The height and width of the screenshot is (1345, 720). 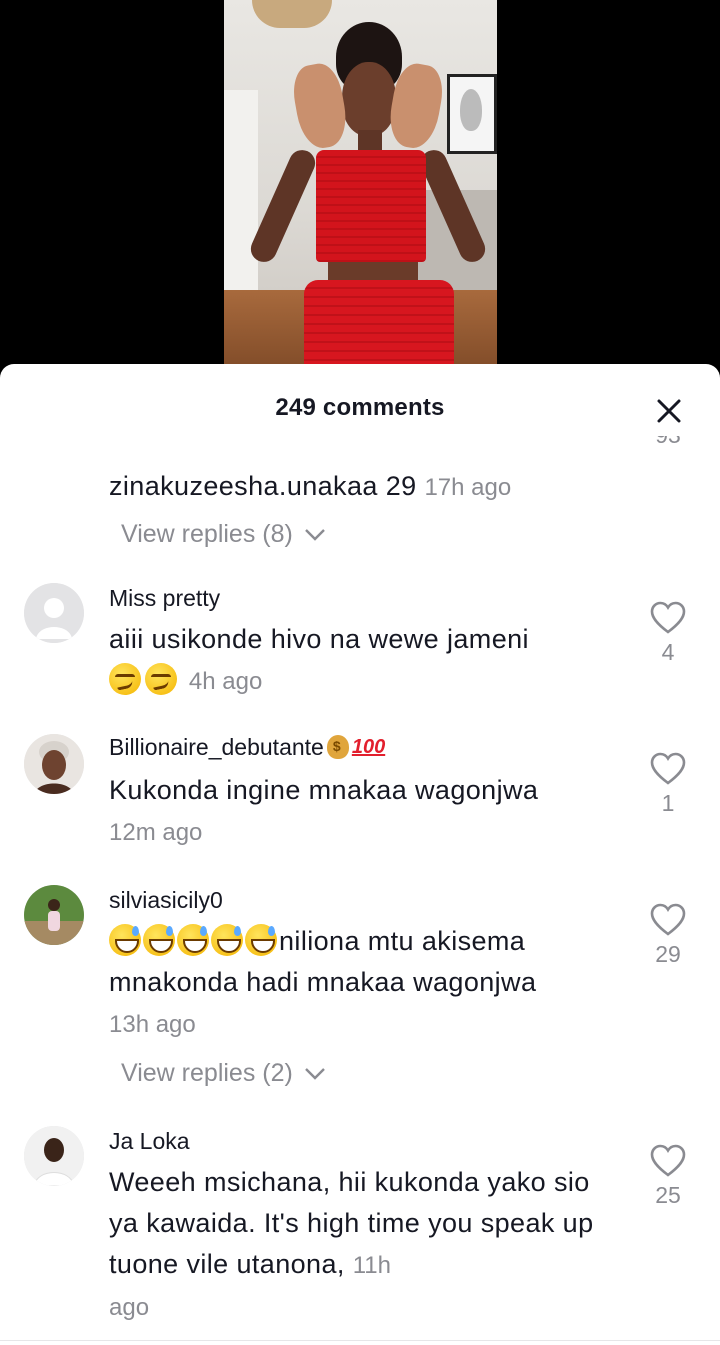 I want to click on like-button: 1, so click(x=668, y=784).